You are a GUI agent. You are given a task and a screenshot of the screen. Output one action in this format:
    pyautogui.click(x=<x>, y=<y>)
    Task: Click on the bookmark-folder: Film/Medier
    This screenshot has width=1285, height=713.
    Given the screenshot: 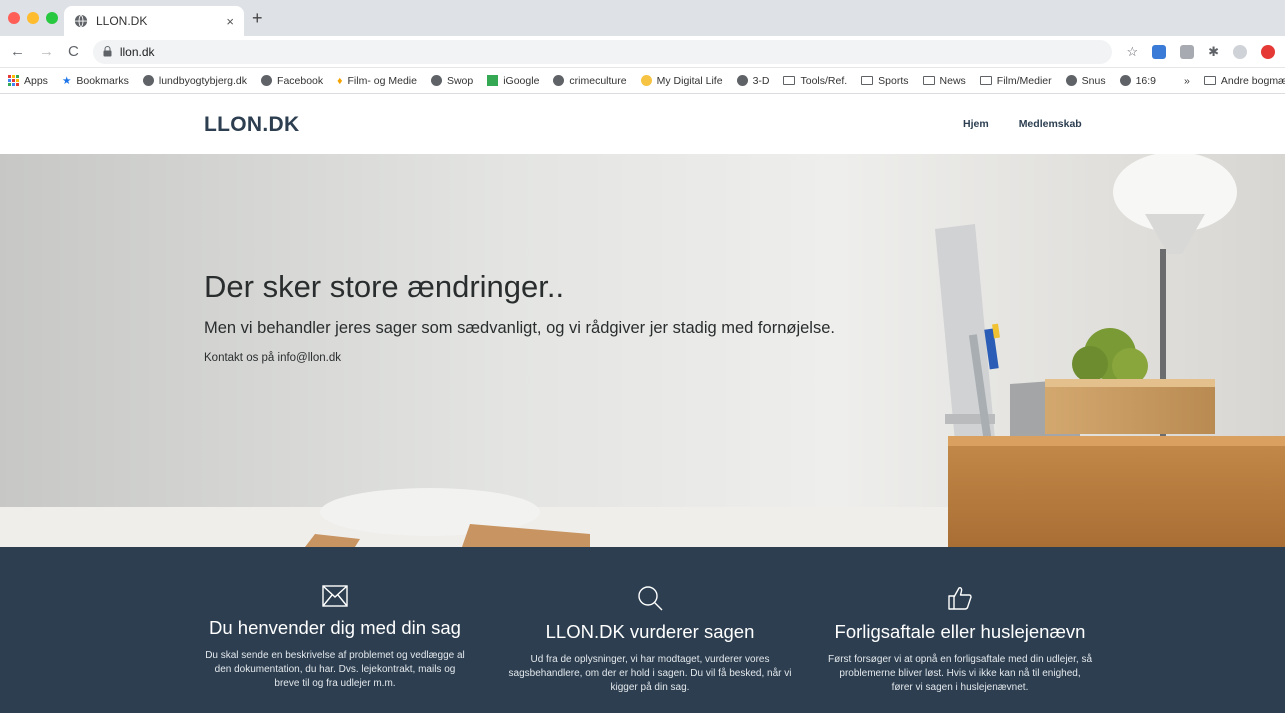 What is the action you would take?
    pyautogui.click(x=1015, y=81)
    